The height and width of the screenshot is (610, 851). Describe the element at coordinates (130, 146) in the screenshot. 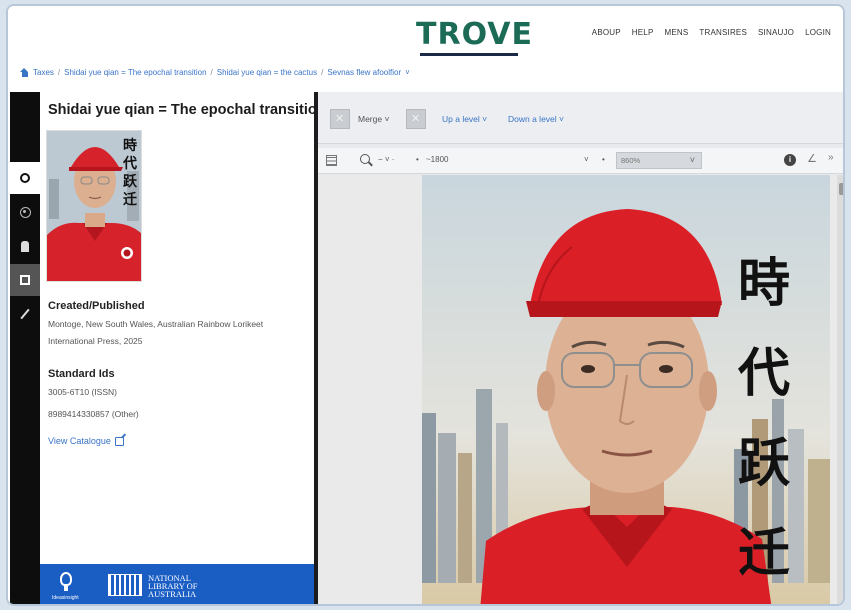

I see `cover-char-1: 時` at that location.